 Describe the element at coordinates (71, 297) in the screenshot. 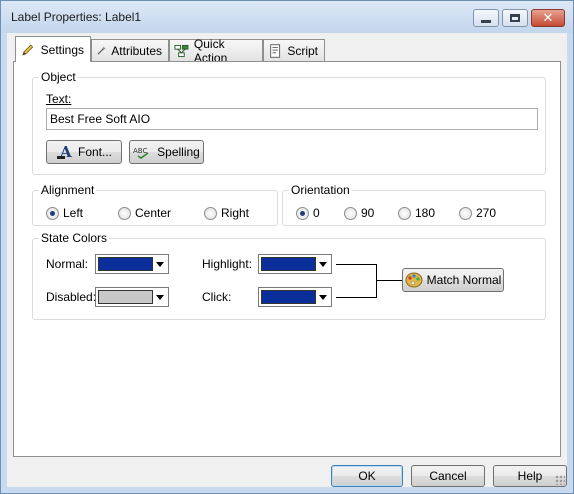

I see `disabled-label: Disabled:` at that location.